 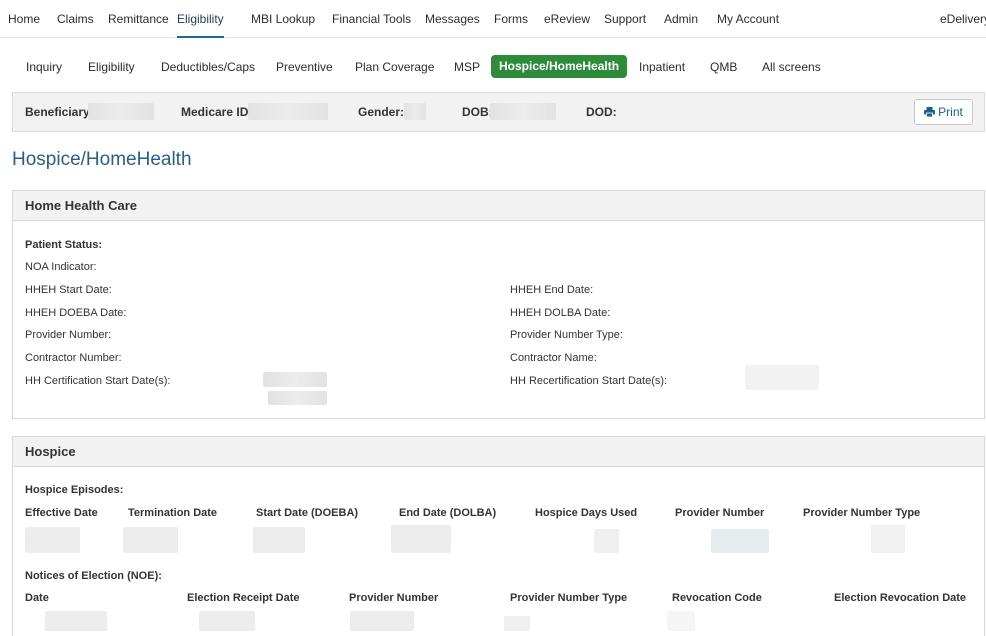 What do you see at coordinates (394, 67) in the screenshot?
I see `tab-plan-coverage: Plan Coverage` at bounding box center [394, 67].